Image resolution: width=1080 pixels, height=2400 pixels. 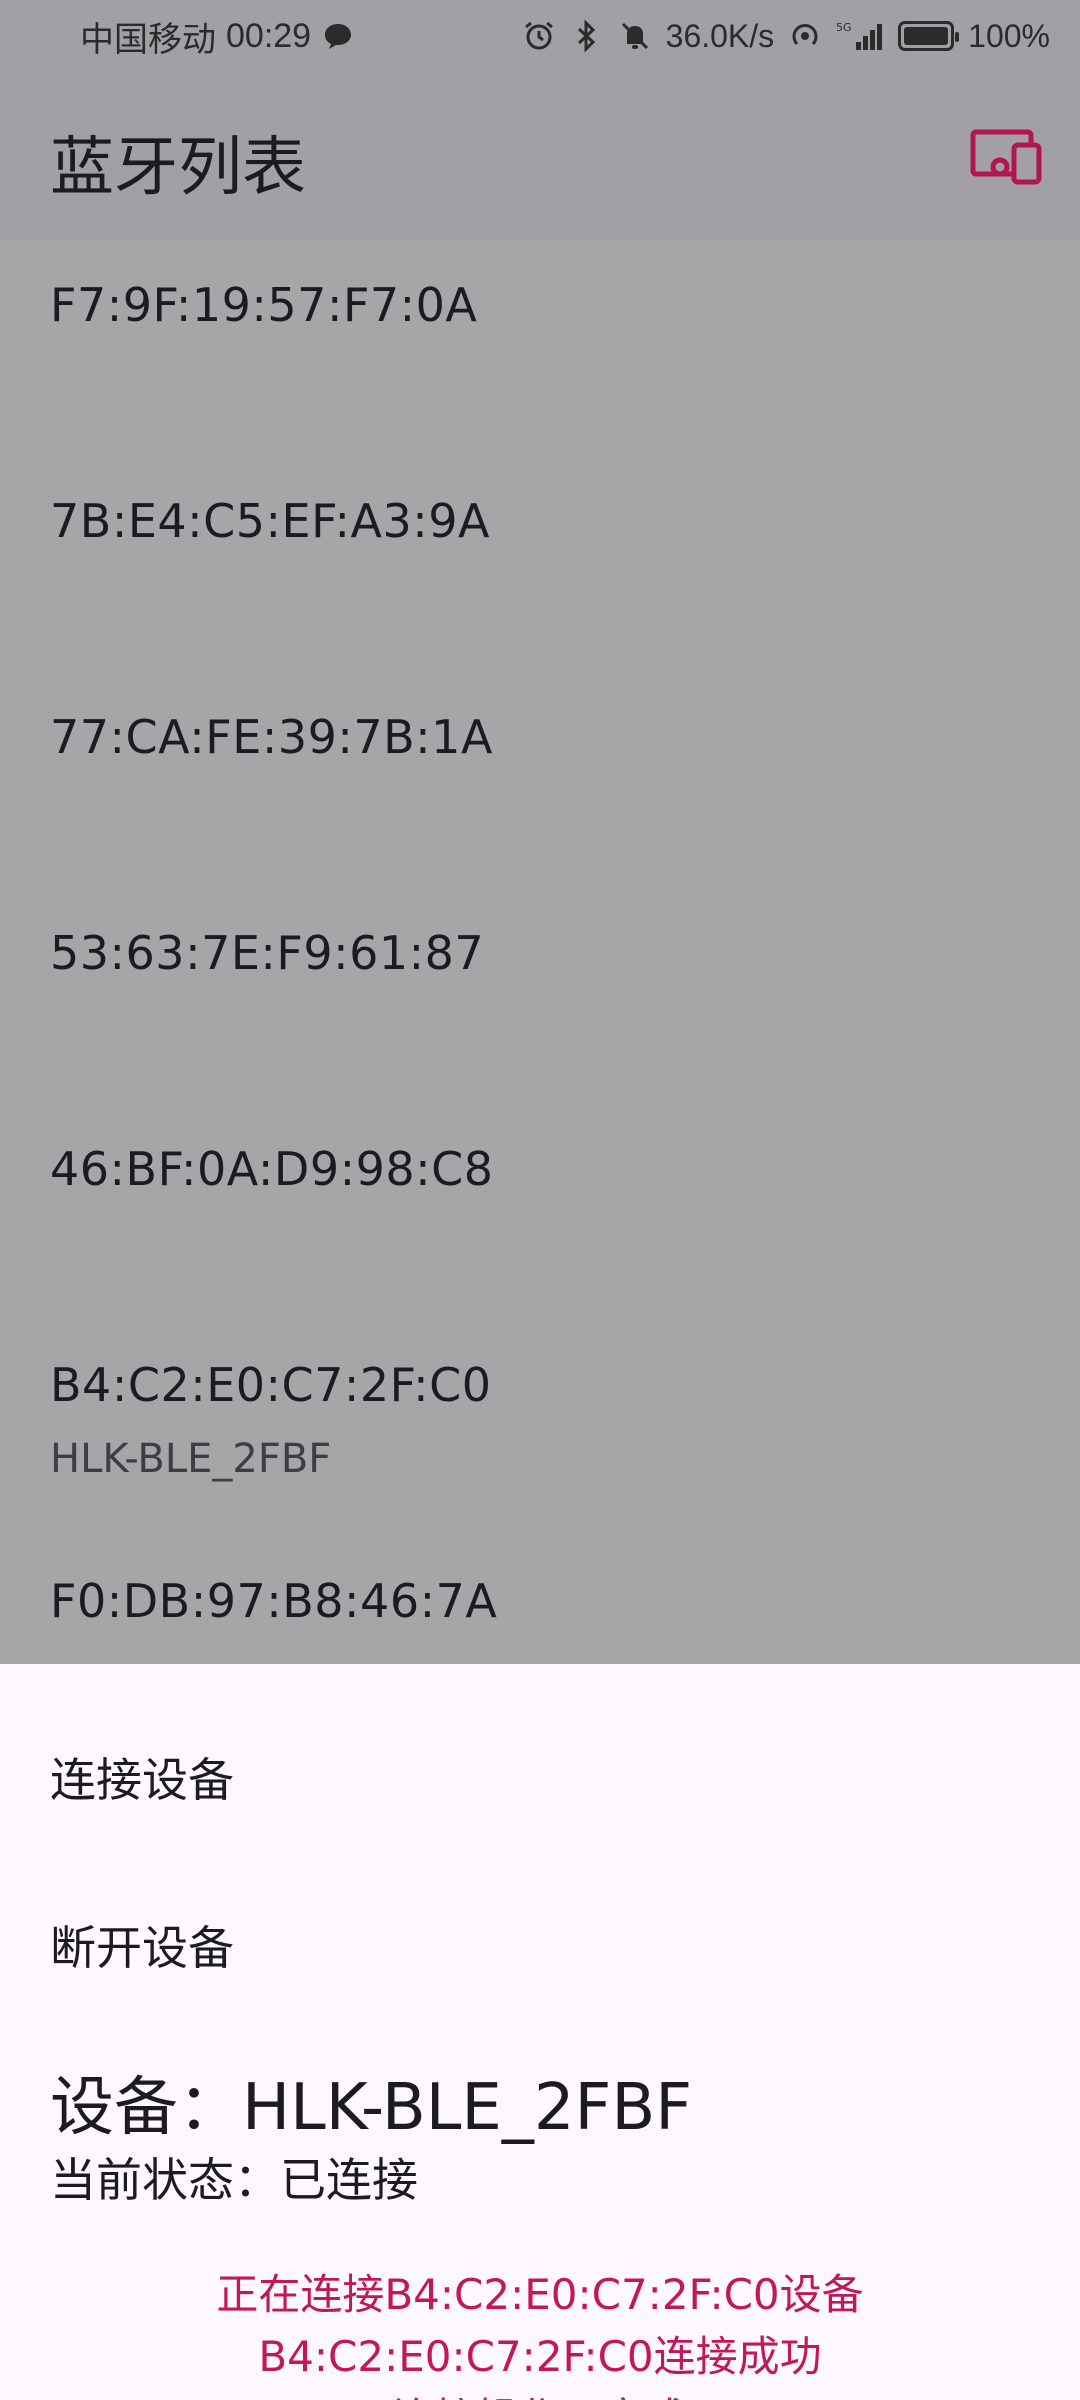 What do you see at coordinates (270, 521) in the screenshot?
I see `device-address: 7B:E4:C5:EF:A3:9A` at bounding box center [270, 521].